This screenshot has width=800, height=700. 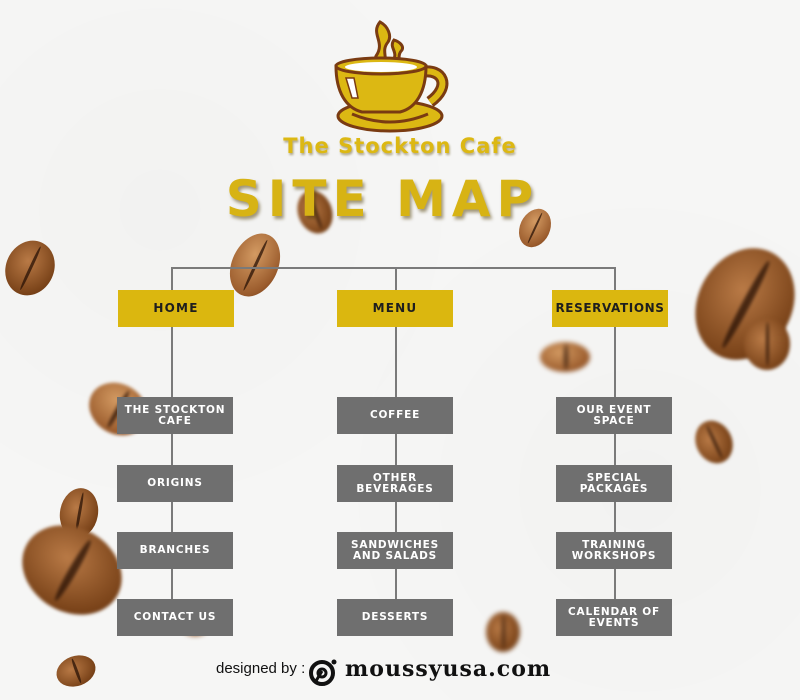 I want to click on sitemap-node-sandwiches-and-salads: SANDWICHES AND SALADS, so click(x=395, y=550).